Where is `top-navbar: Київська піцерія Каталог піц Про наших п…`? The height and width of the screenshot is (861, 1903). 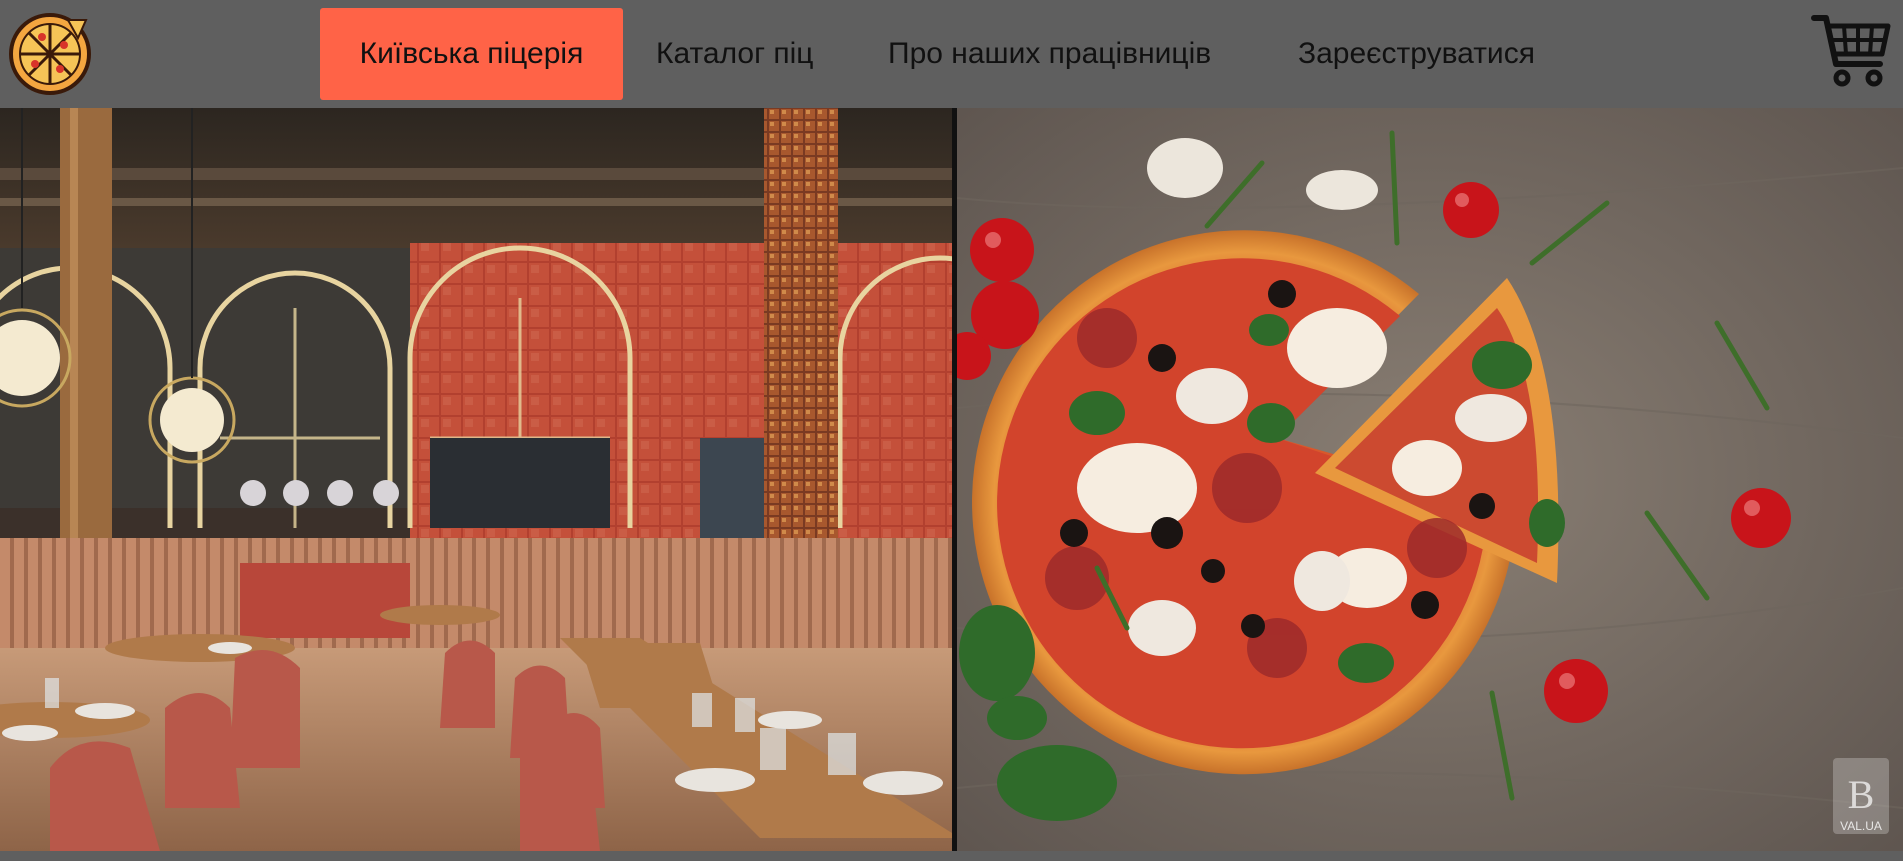 top-navbar: Київська піцерія Каталог піц Про наших п… is located at coordinates (951, 54).